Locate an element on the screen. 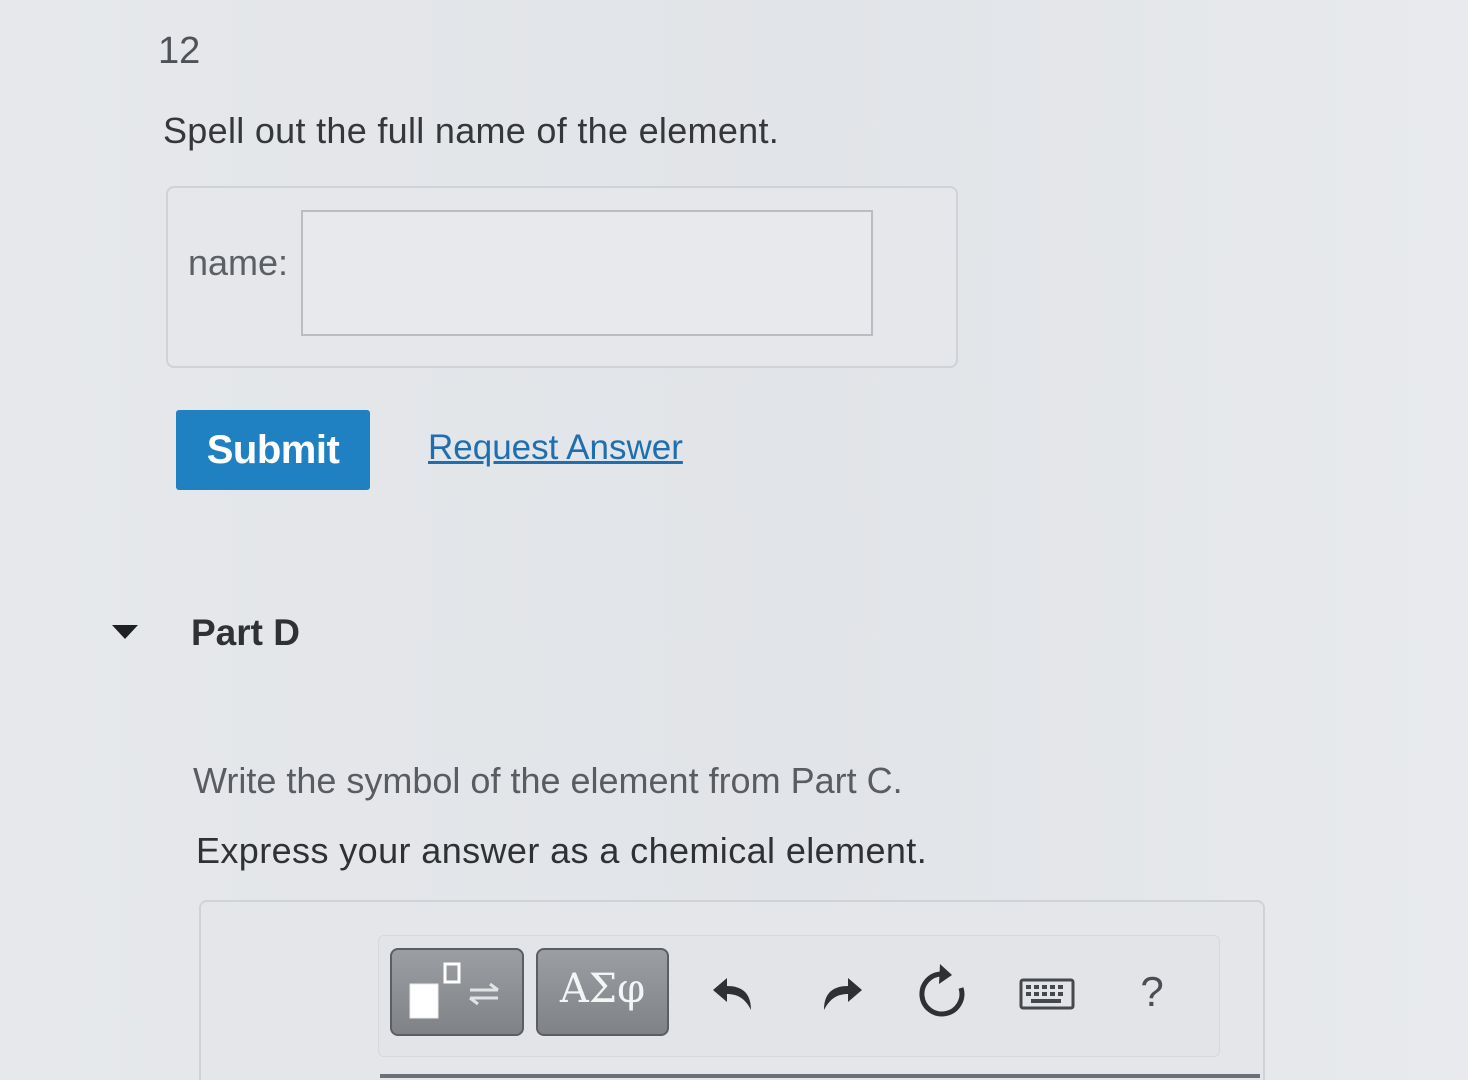 This screenshot has height=1080, width=1468. keyboard-button is located at coordinates (1047, 992).